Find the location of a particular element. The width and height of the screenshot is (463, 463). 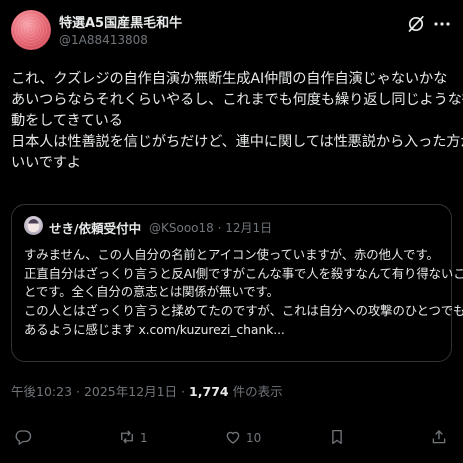

share-icon is located at coordinates (439, 438).